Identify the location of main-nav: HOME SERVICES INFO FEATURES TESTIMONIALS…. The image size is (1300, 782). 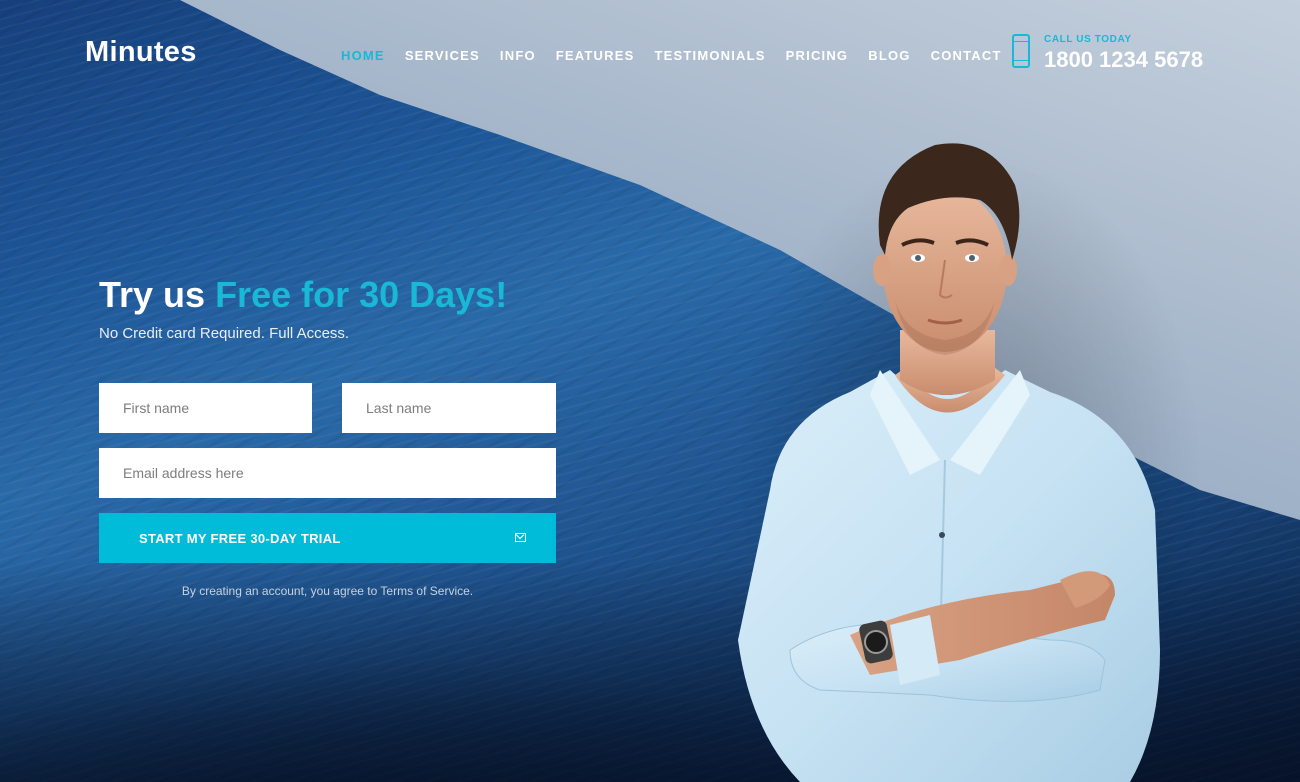
(681, 55).